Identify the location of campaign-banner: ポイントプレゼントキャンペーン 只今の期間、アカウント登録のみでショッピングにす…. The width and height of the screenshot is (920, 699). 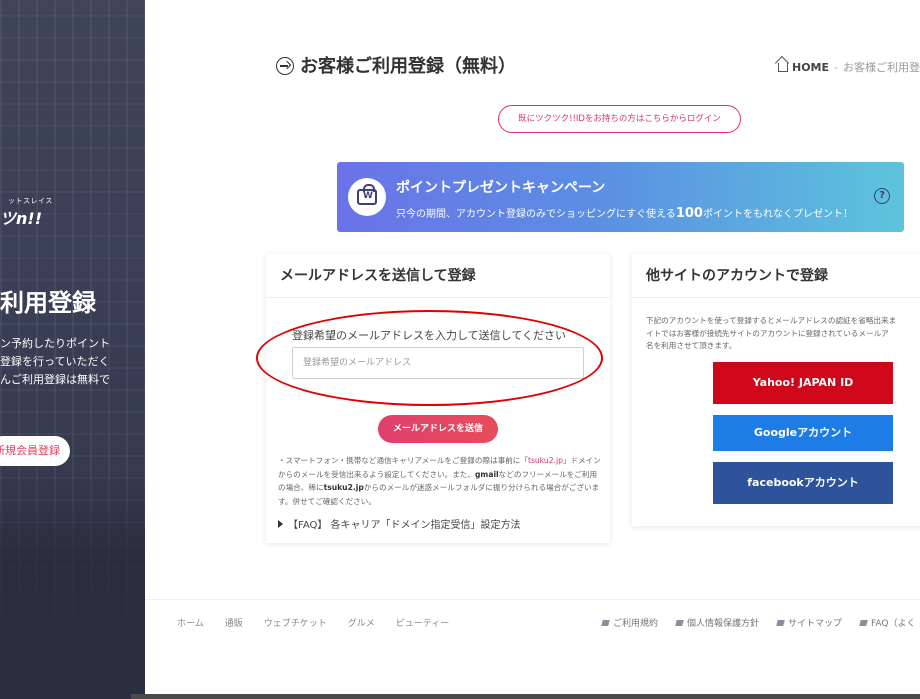
(620, 197).